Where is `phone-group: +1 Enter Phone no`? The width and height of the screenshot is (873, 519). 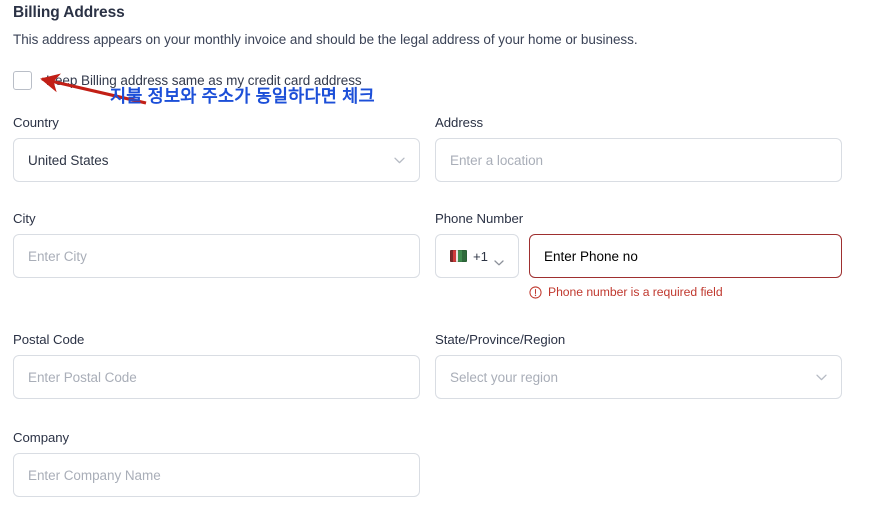
phone-group: +1 Enter Phone no is located at coordinates (638, 256).